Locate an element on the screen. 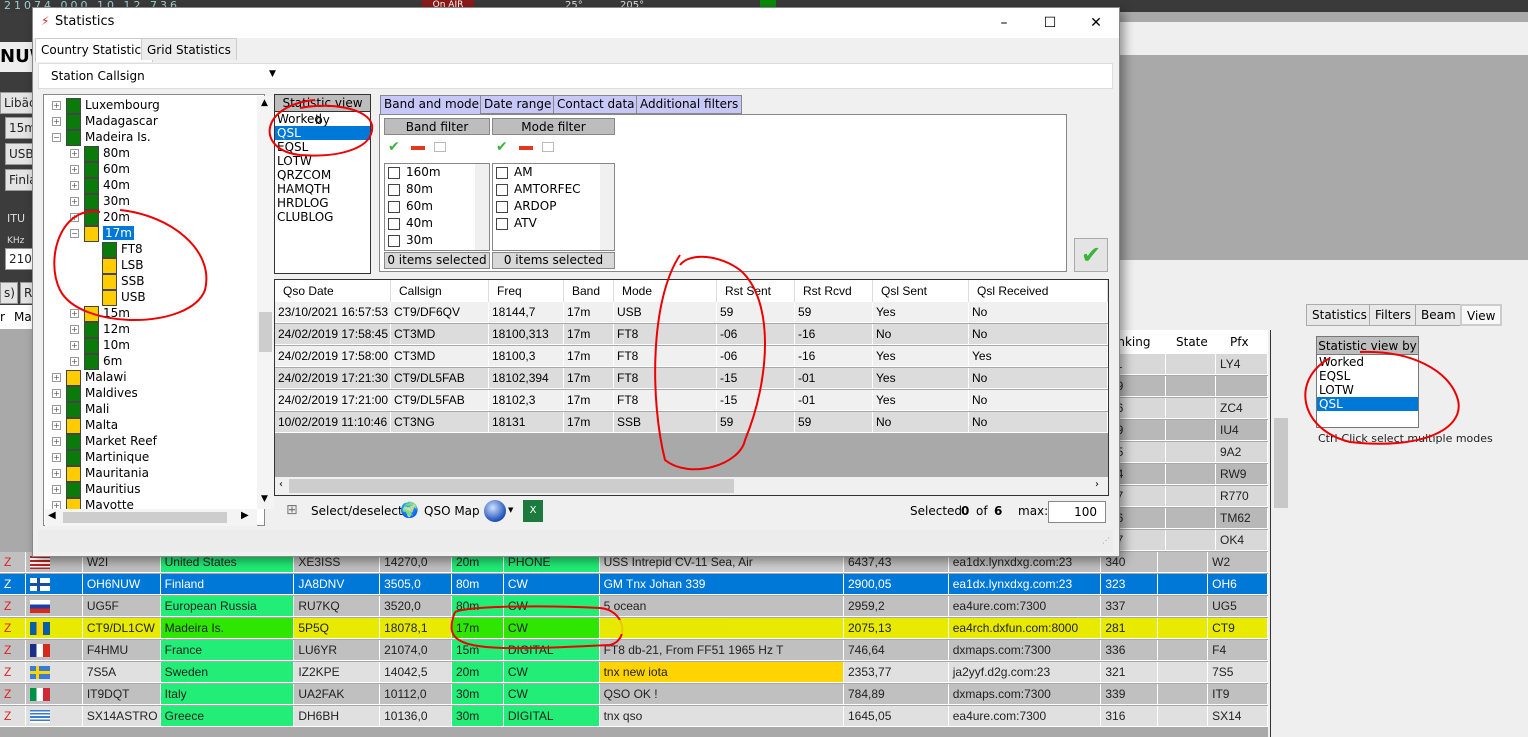 This screenshot has height=737, width=1528. tree-node: LSB is located at coordinates (116, 265).